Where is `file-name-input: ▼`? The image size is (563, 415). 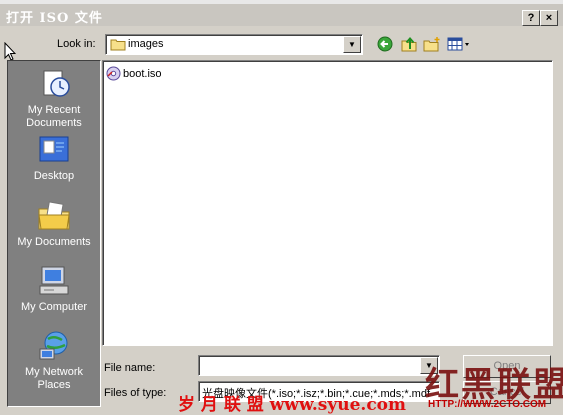
file-name-input: ▼ is located at coordinates (319, 365).